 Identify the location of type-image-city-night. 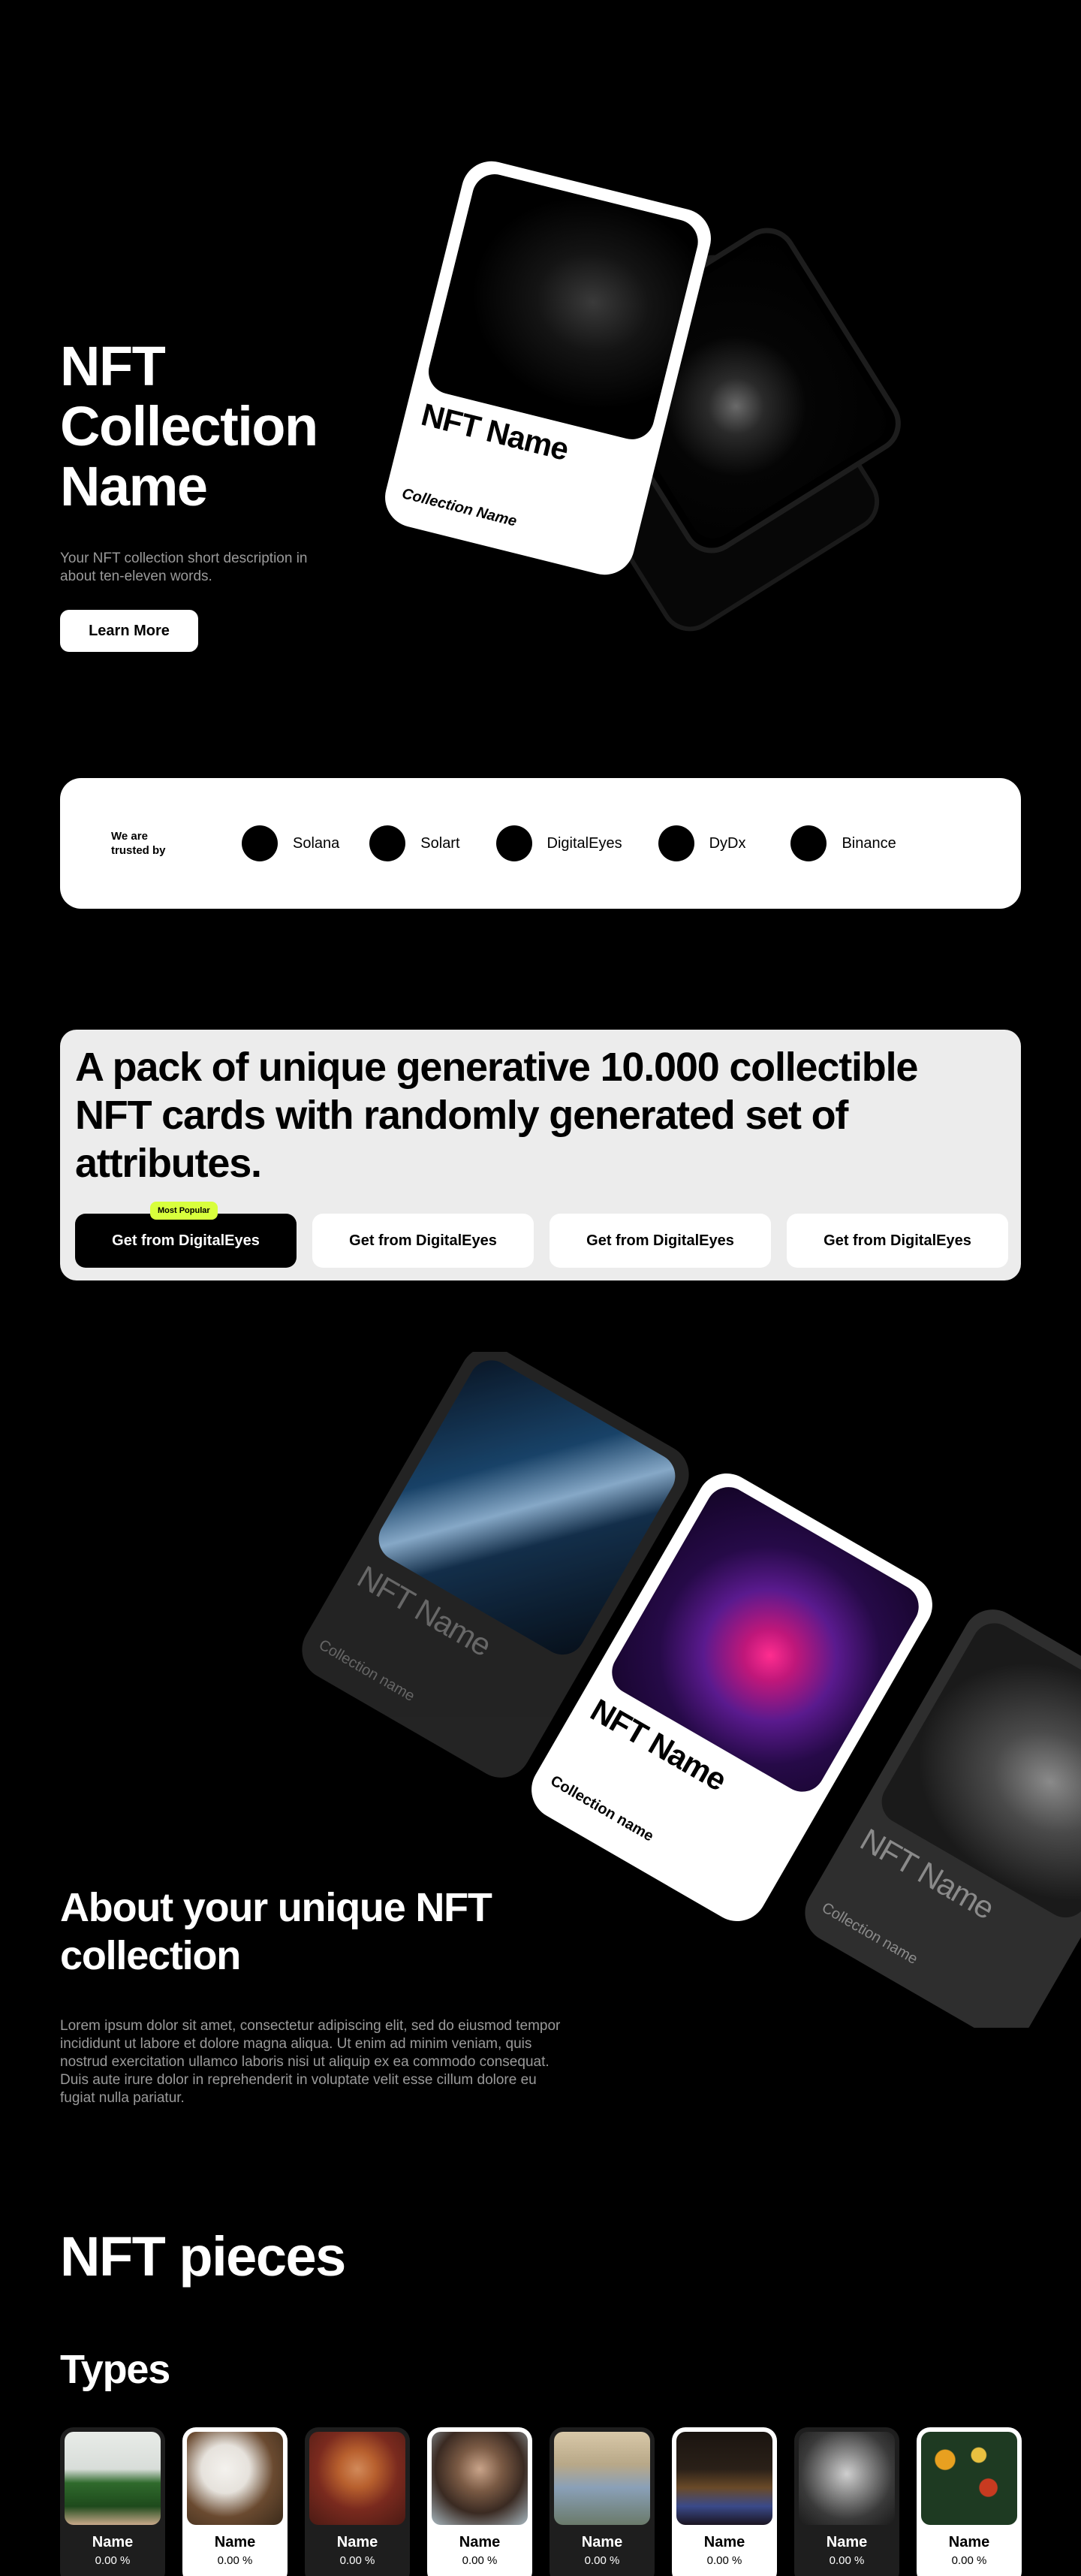
(724, 2478).